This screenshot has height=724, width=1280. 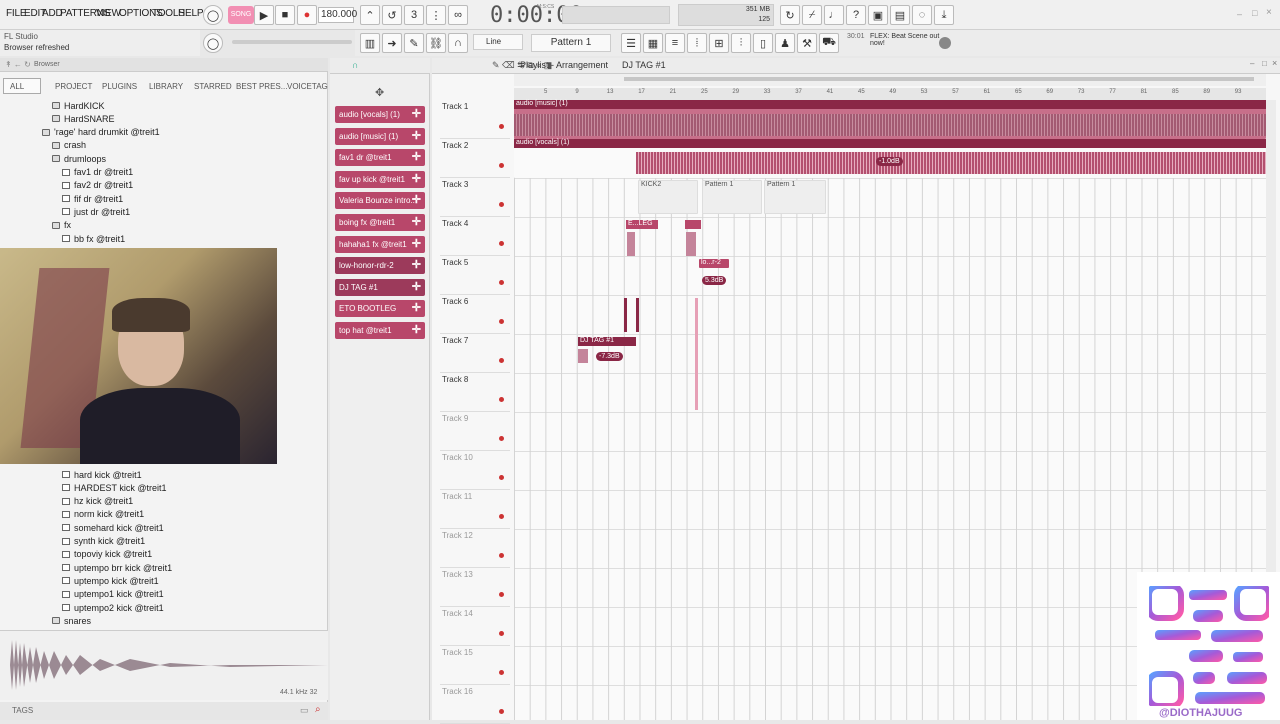 I want to click on menu-view: VIEW, so click(x=108, y=13).